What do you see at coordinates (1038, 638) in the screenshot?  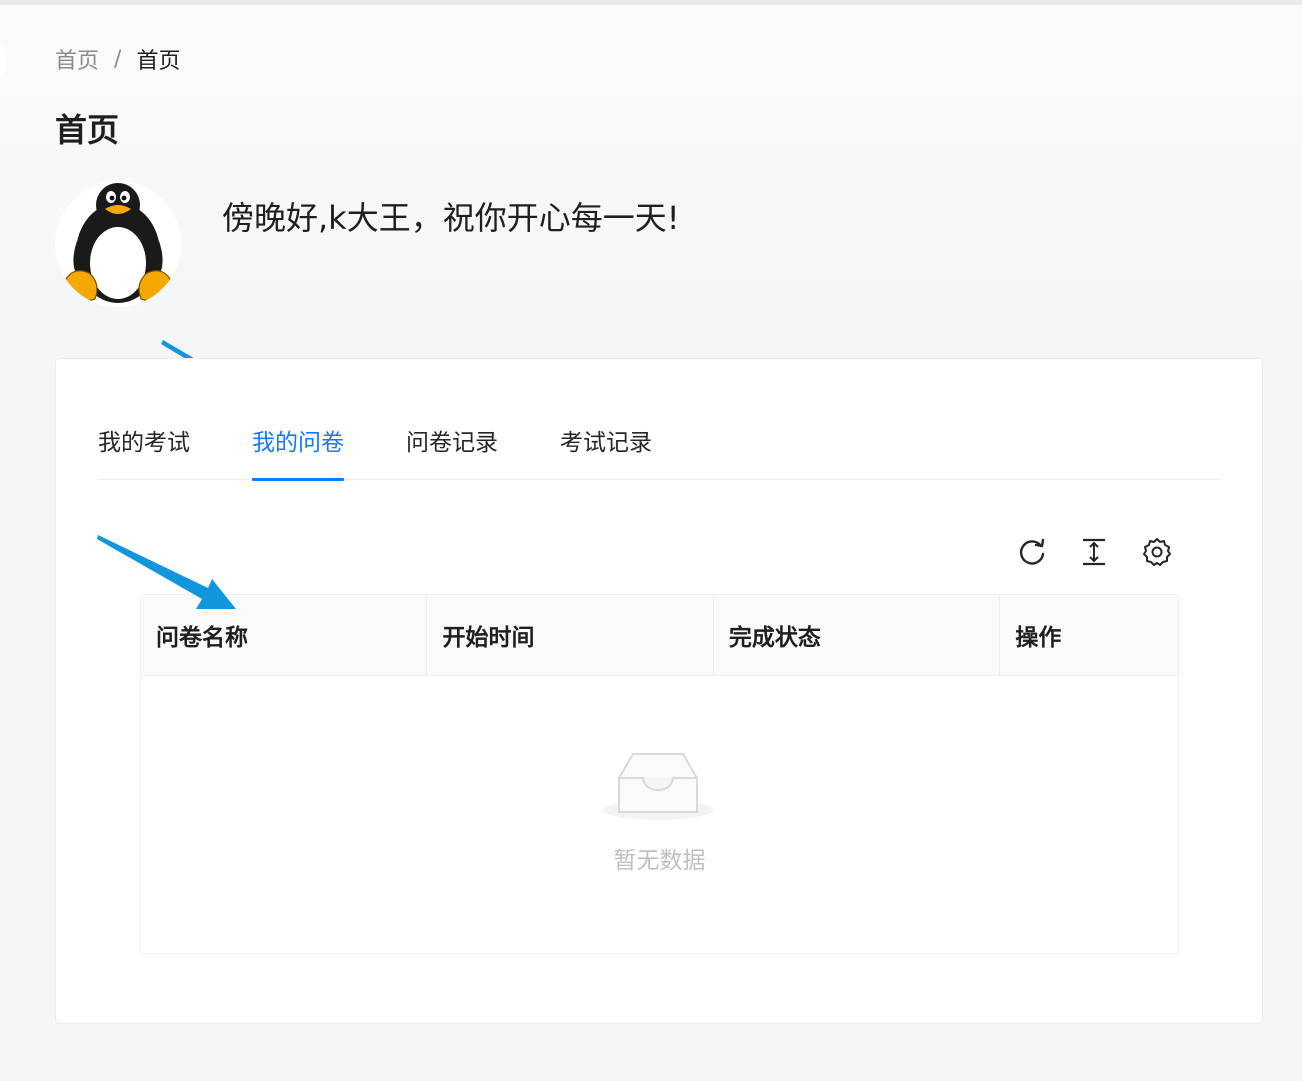 I see `column-header-actions: 操作` at bounding box center [1038, 638].